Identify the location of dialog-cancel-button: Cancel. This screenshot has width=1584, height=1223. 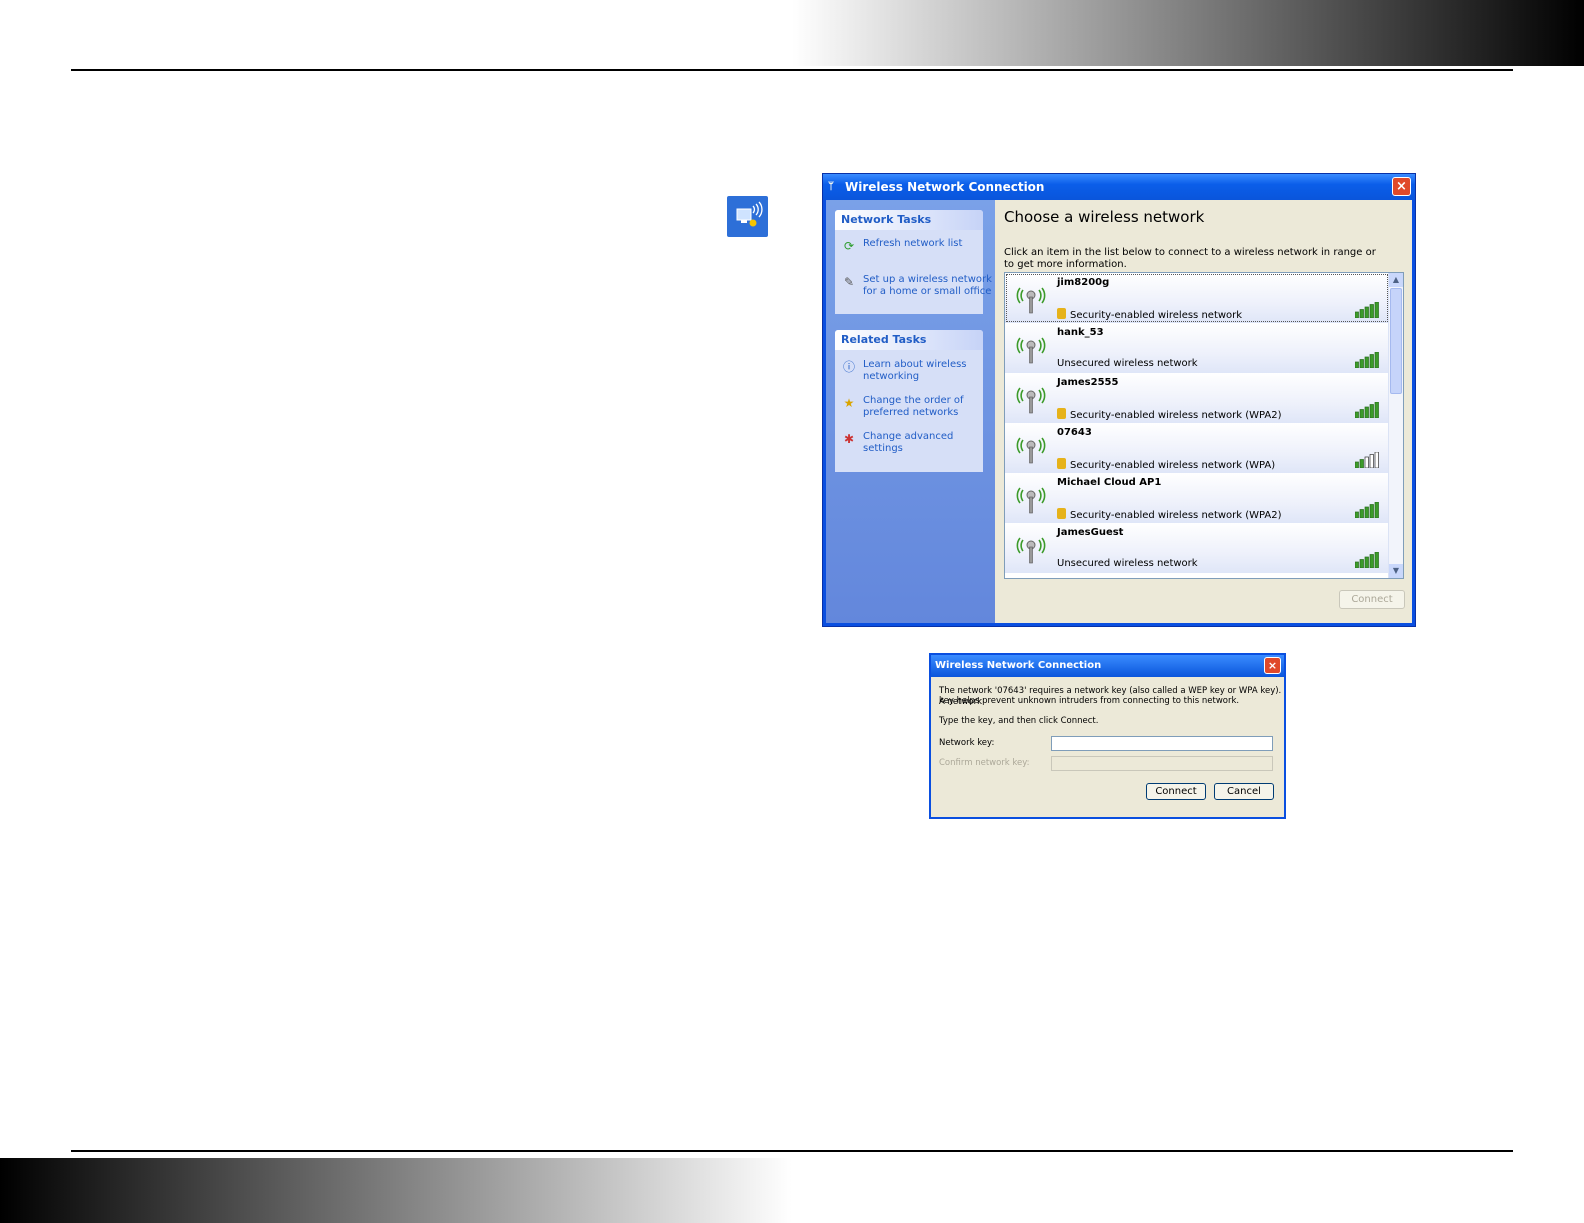
(1244, 791).